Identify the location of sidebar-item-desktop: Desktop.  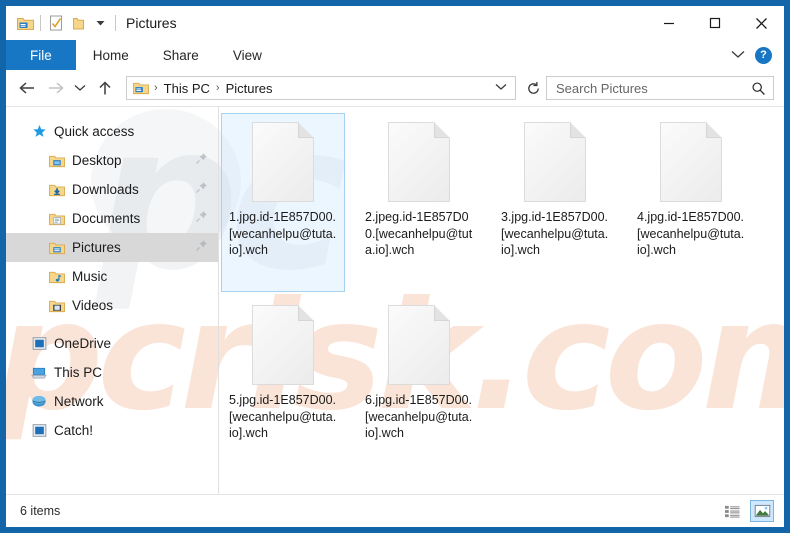
(112, 160).